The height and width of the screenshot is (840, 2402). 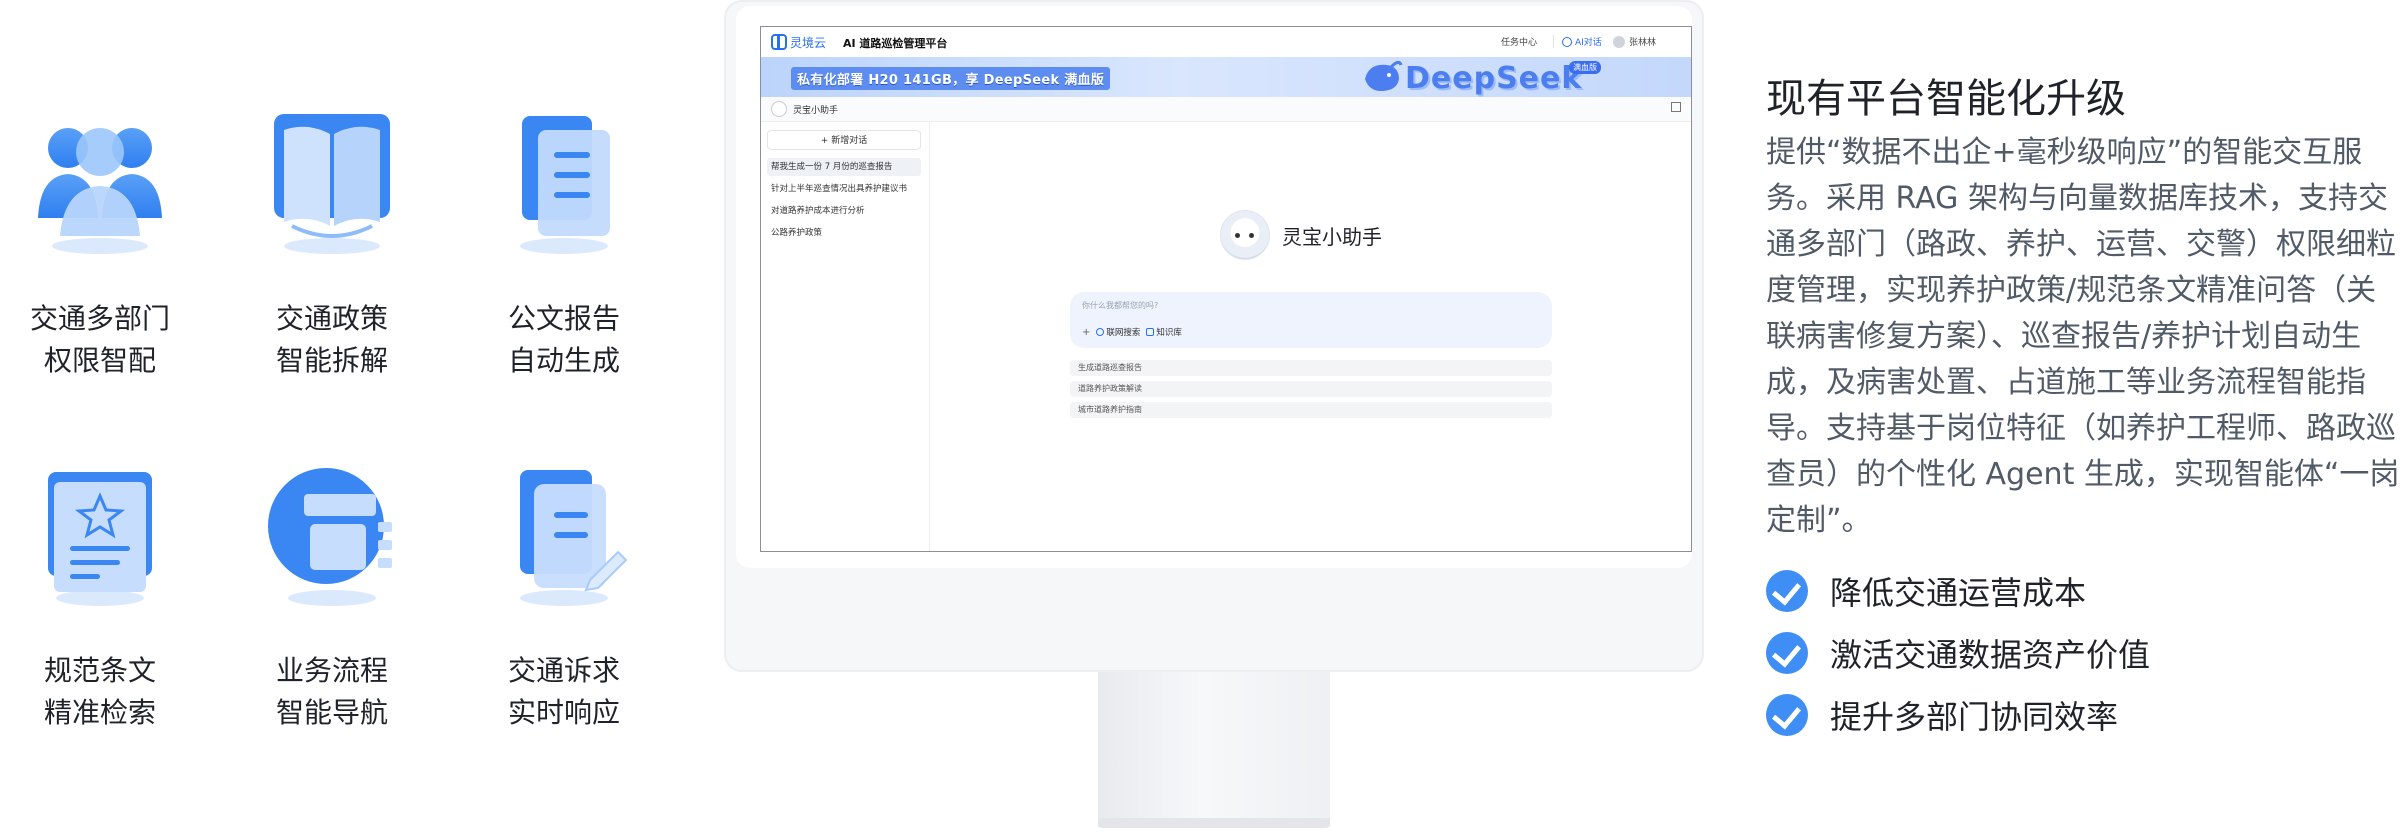 I want to click on knowledge-base-toggle: 知识库, so click(x=1164, y=332).